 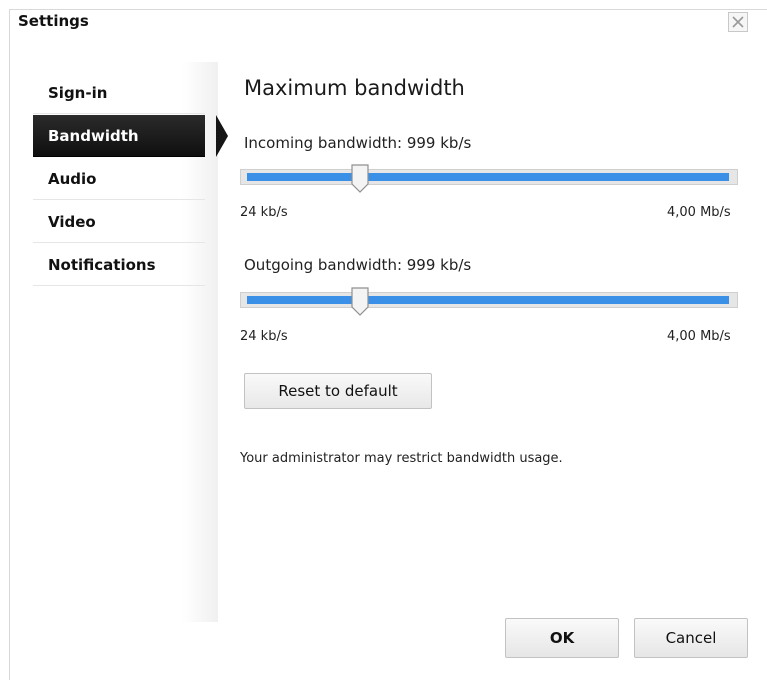 What do you see at coordinates (78, 92) in the screenshot?
I see `sidebar-item-label: Sign-in` at bounding box center [78, 92].